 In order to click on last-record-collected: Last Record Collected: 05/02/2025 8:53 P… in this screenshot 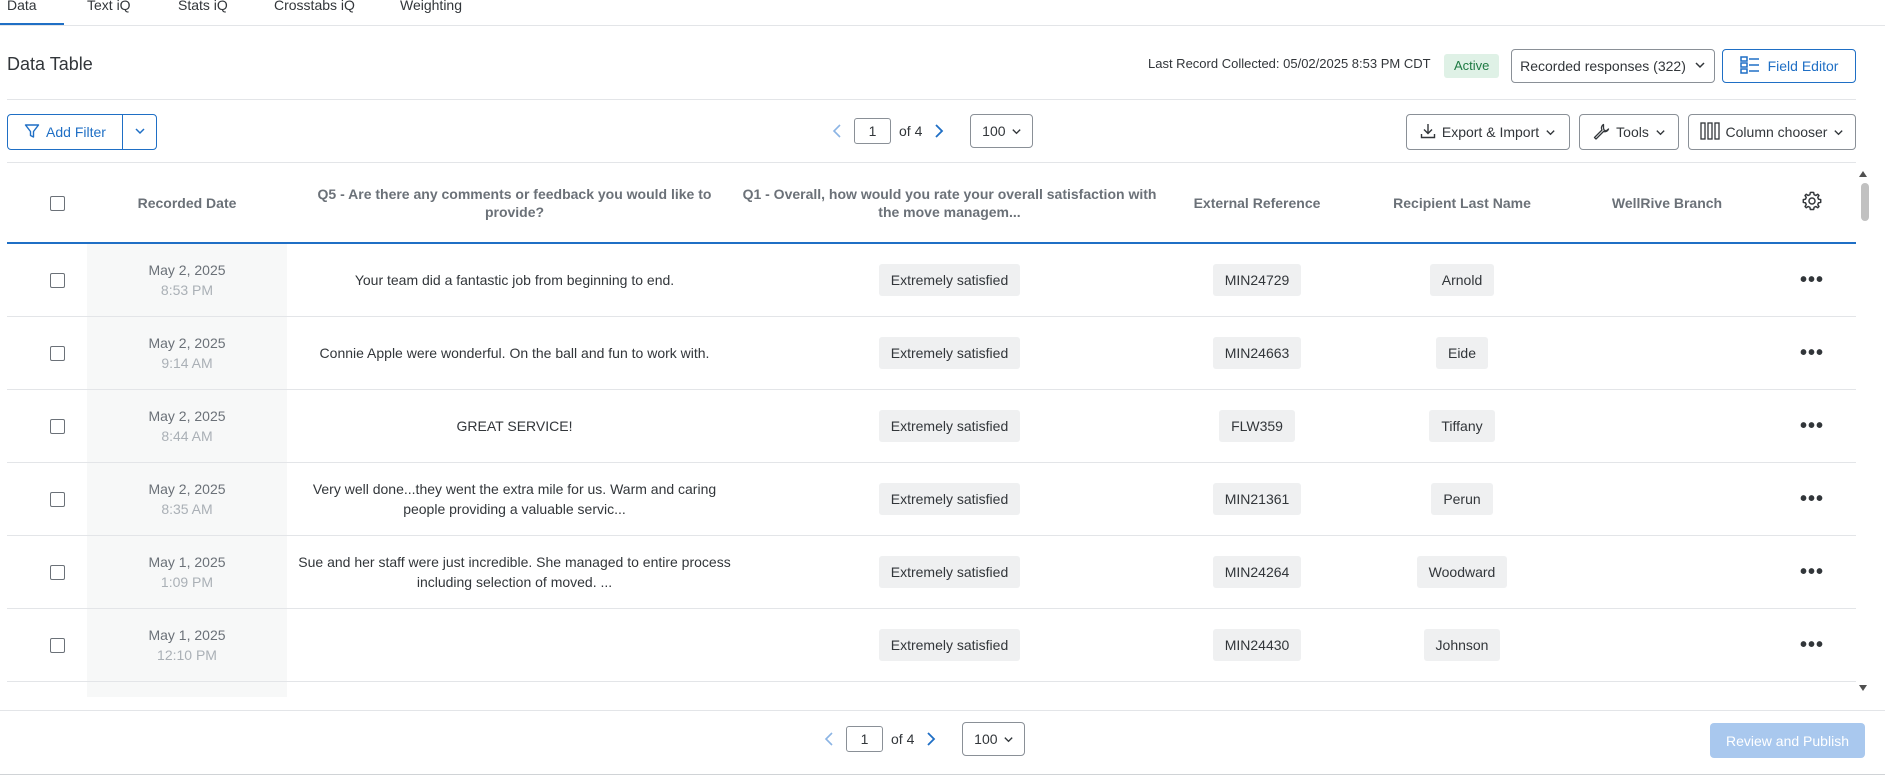, I will do `click(1289, 63)`.